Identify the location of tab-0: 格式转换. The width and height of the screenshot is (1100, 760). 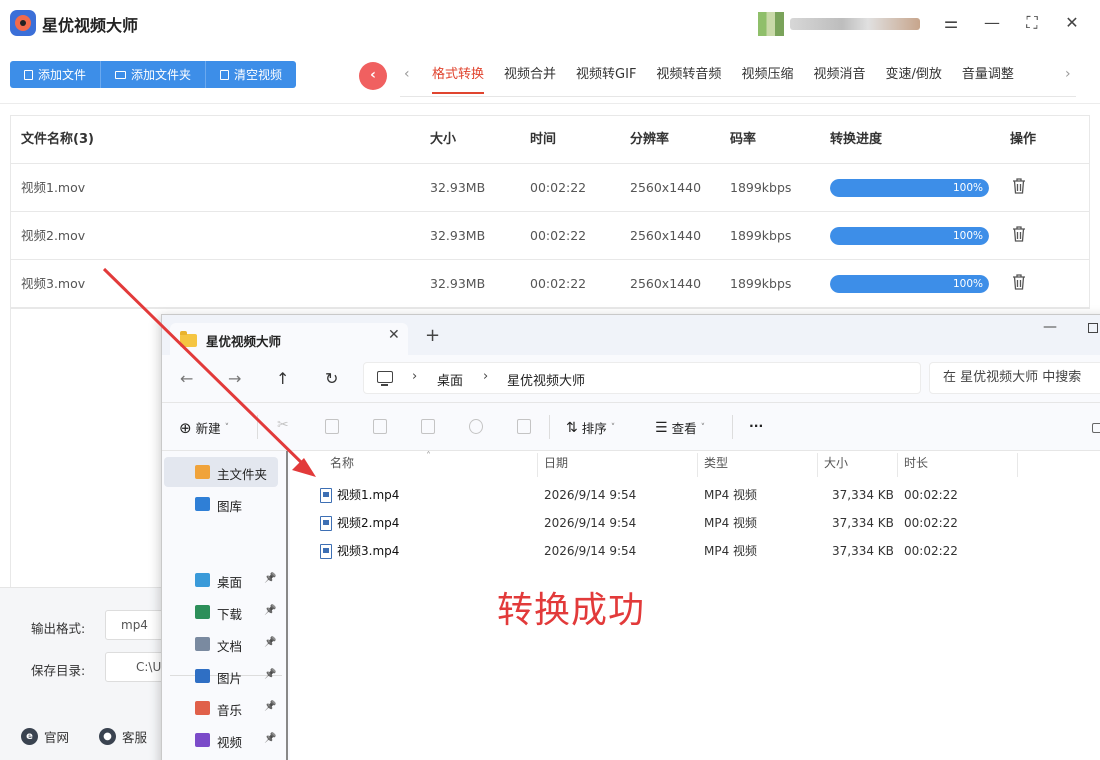
(458, 76).